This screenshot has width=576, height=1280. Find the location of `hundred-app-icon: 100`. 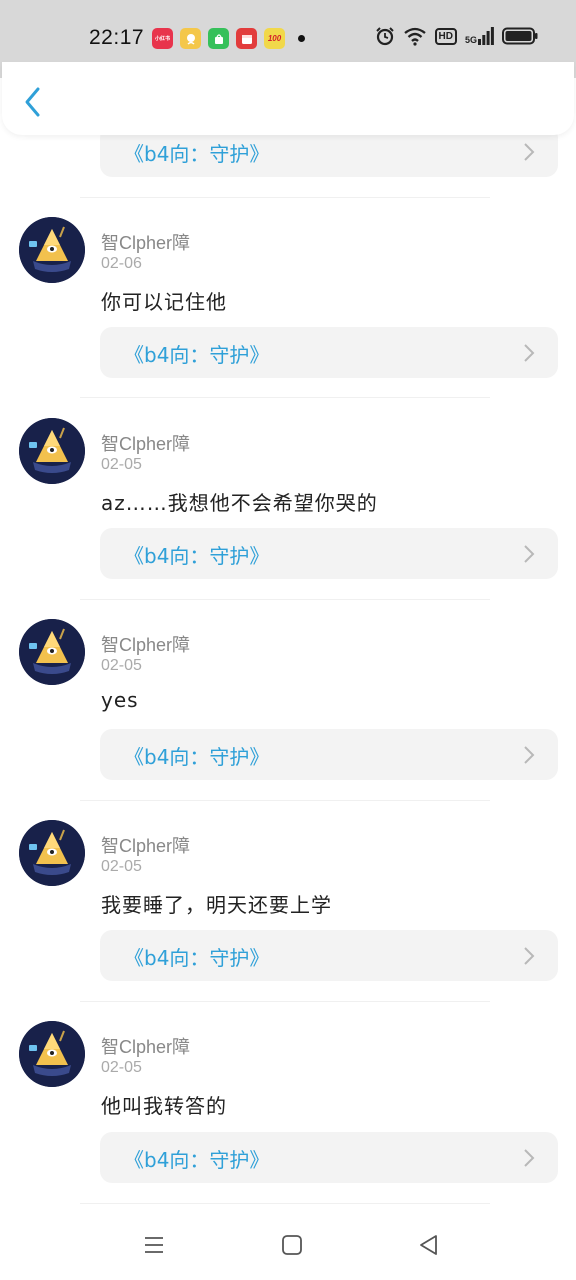

hundred-app-icon: 100 is located at coordinates (274, 38).